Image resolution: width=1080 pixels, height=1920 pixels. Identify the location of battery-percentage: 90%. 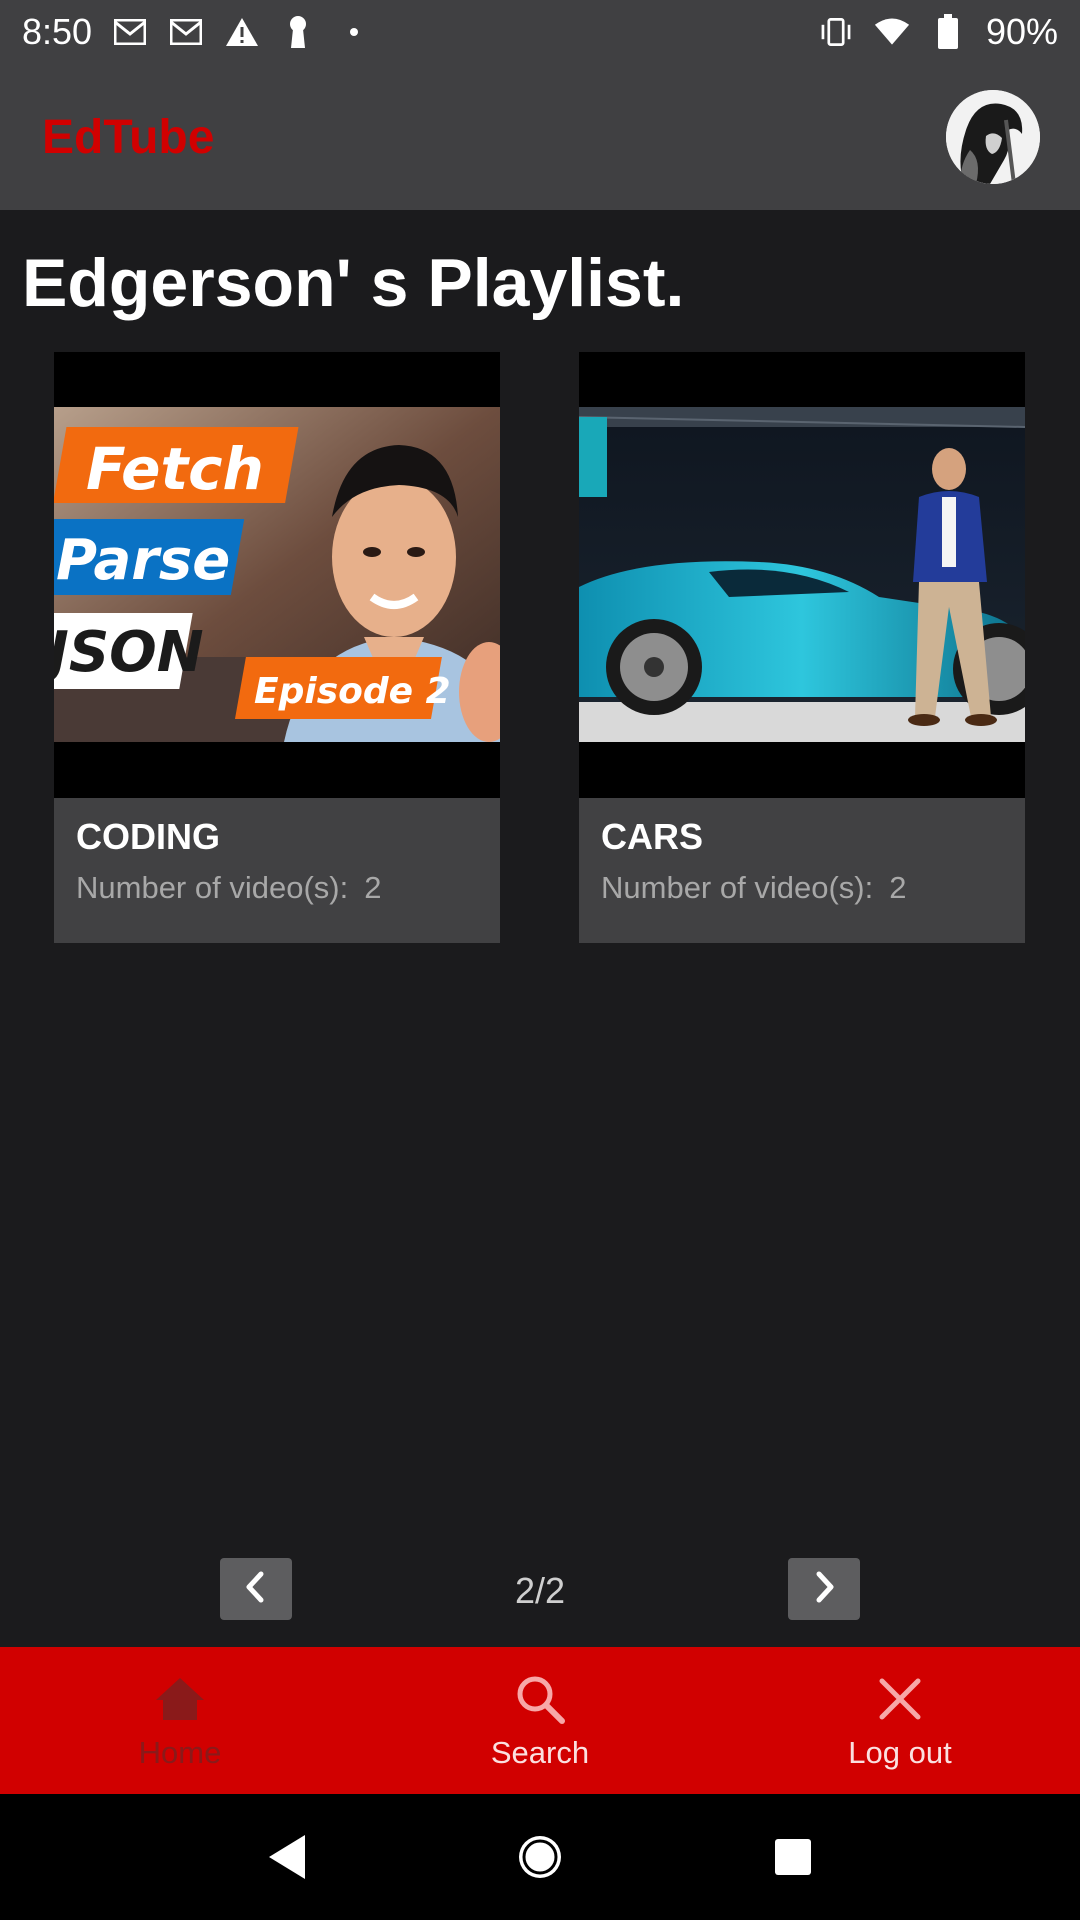
(1021, 31).